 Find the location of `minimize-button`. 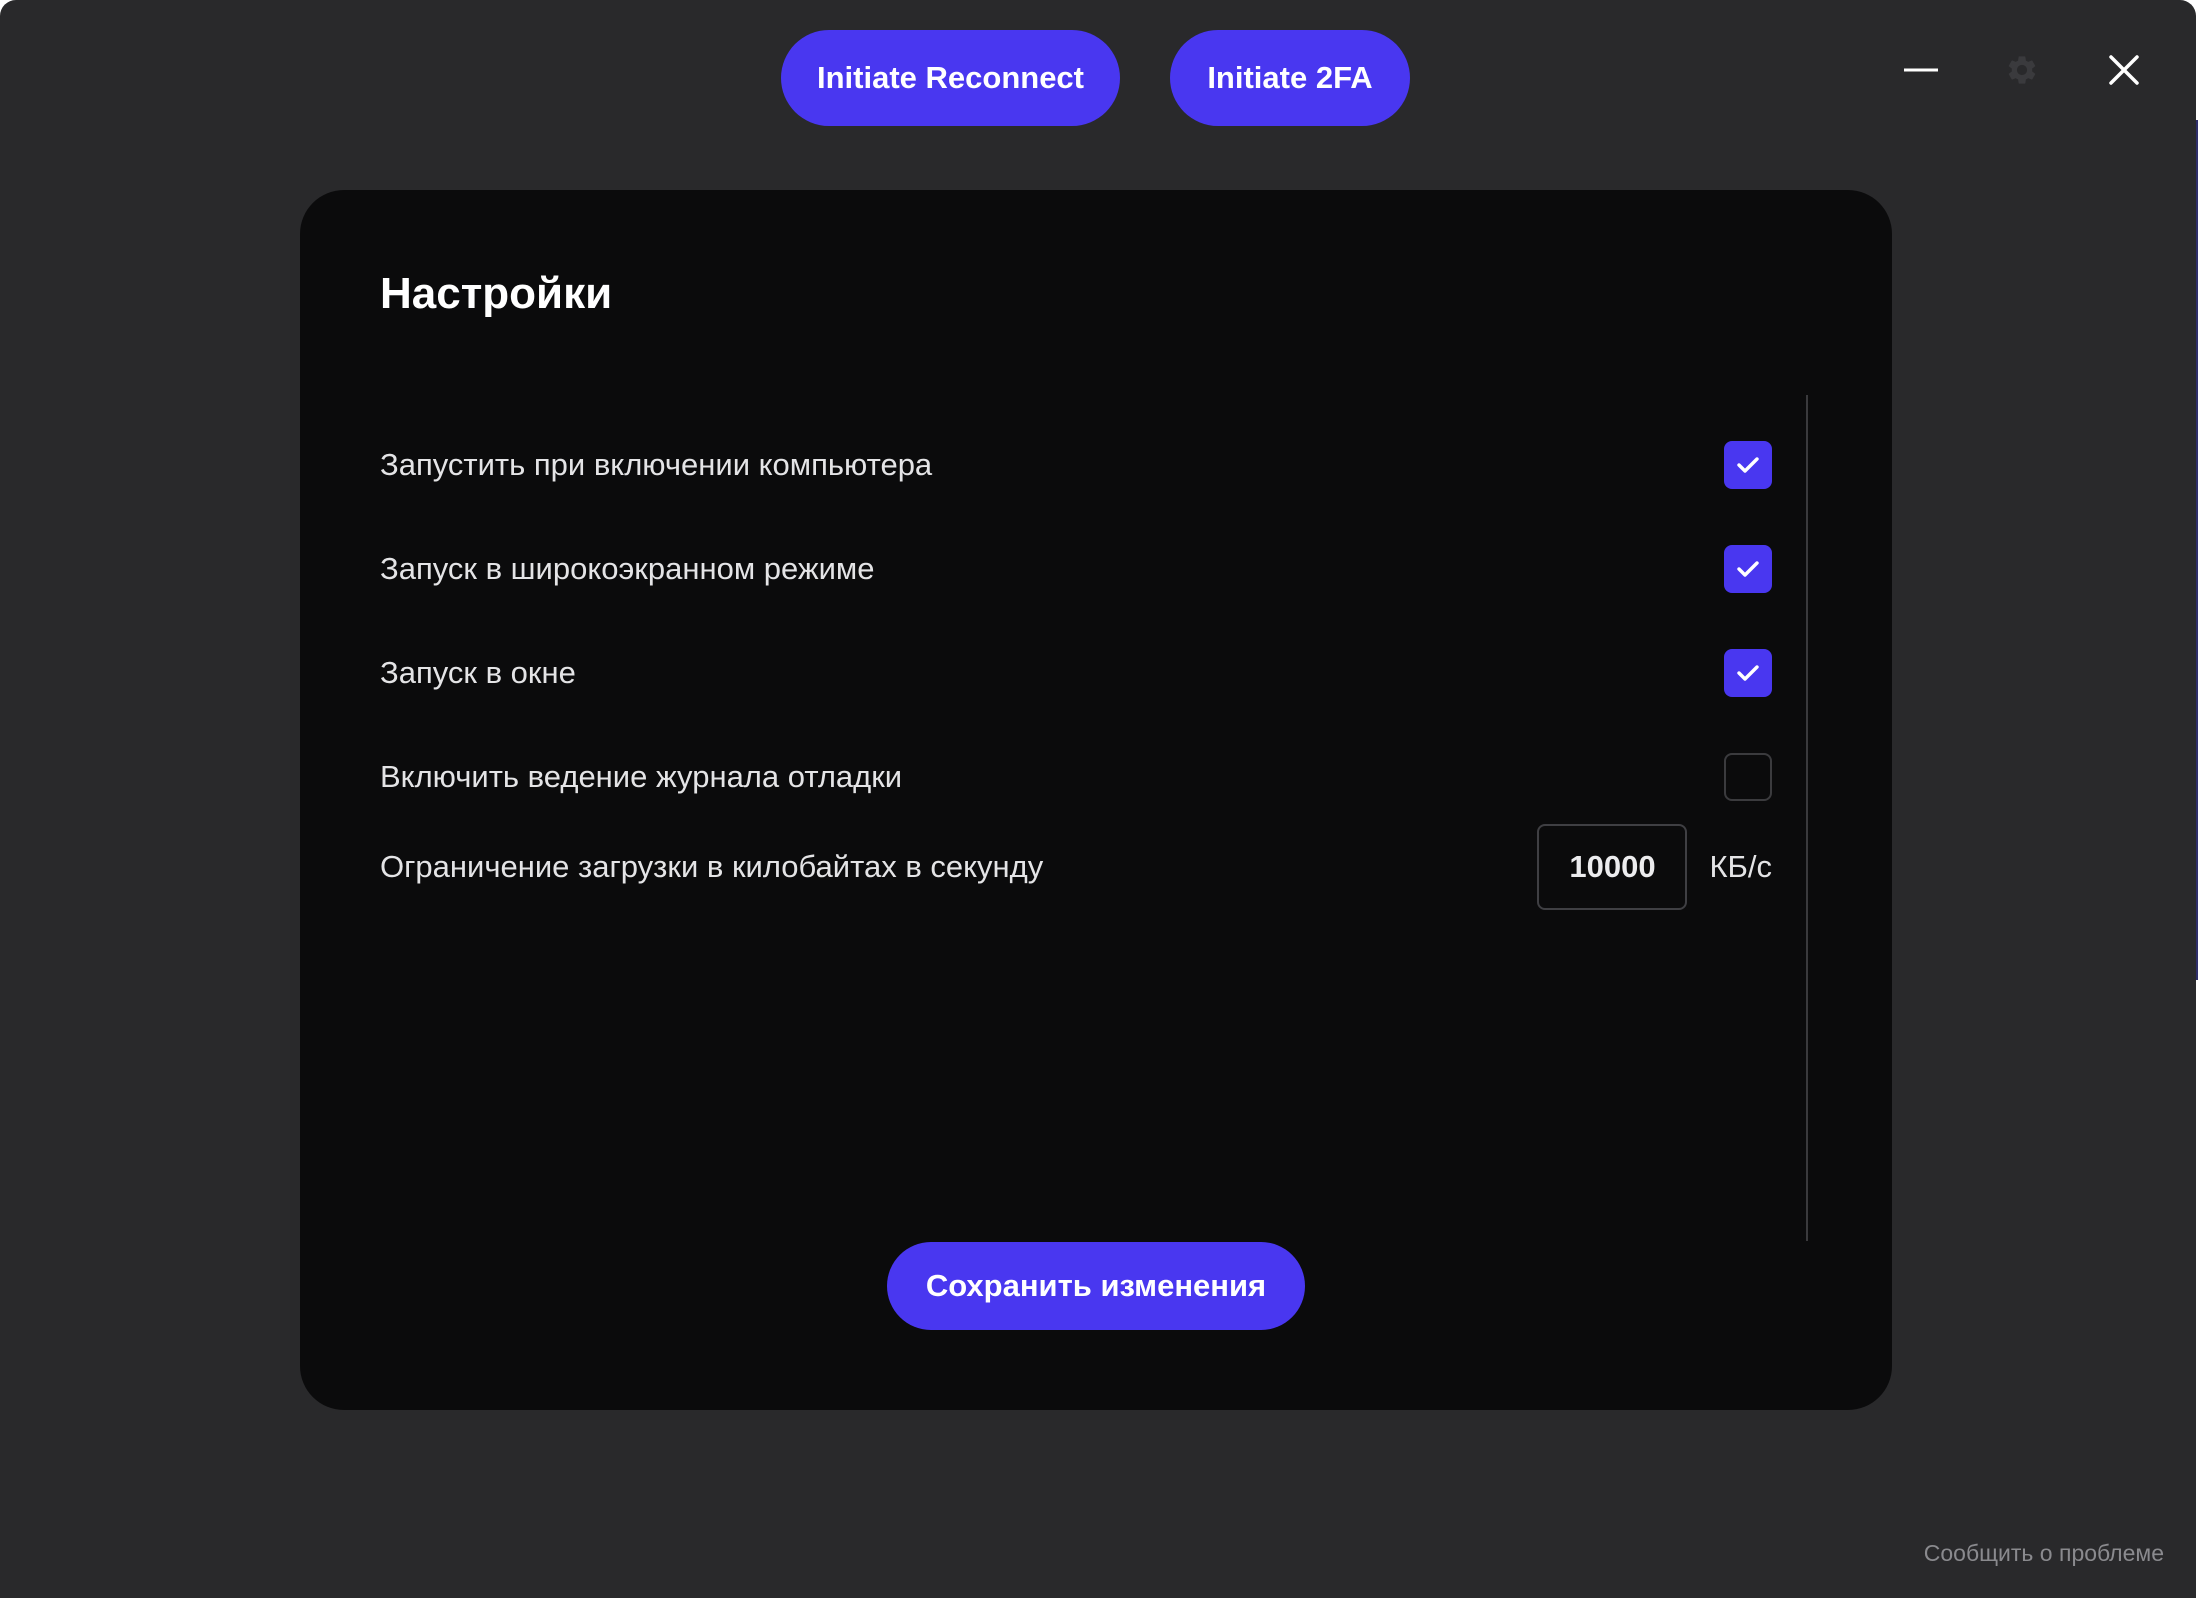

minimize-button is located at coordinates (1921, 70).